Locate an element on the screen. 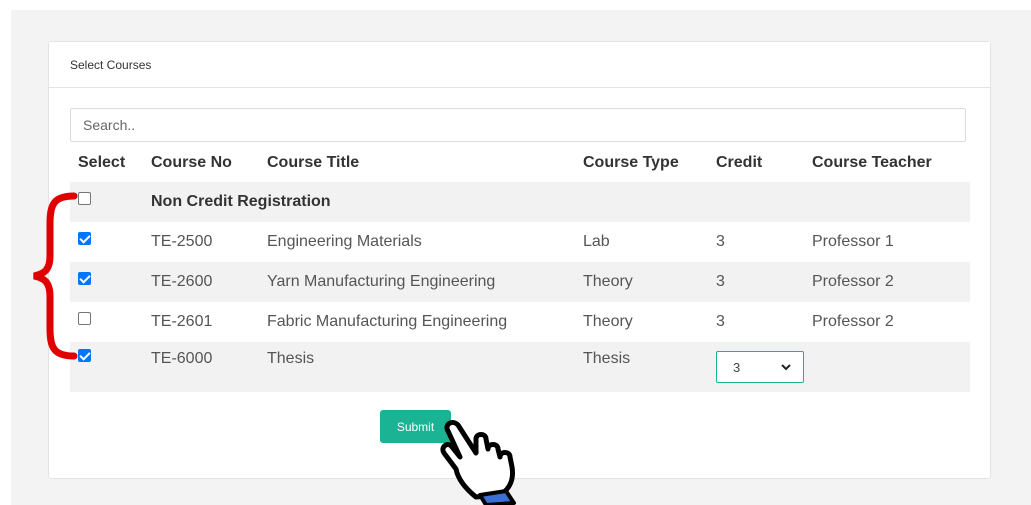 The image size is (1031, 505). teacher-cell: Professor 1 is located at coordinates (853, 241).